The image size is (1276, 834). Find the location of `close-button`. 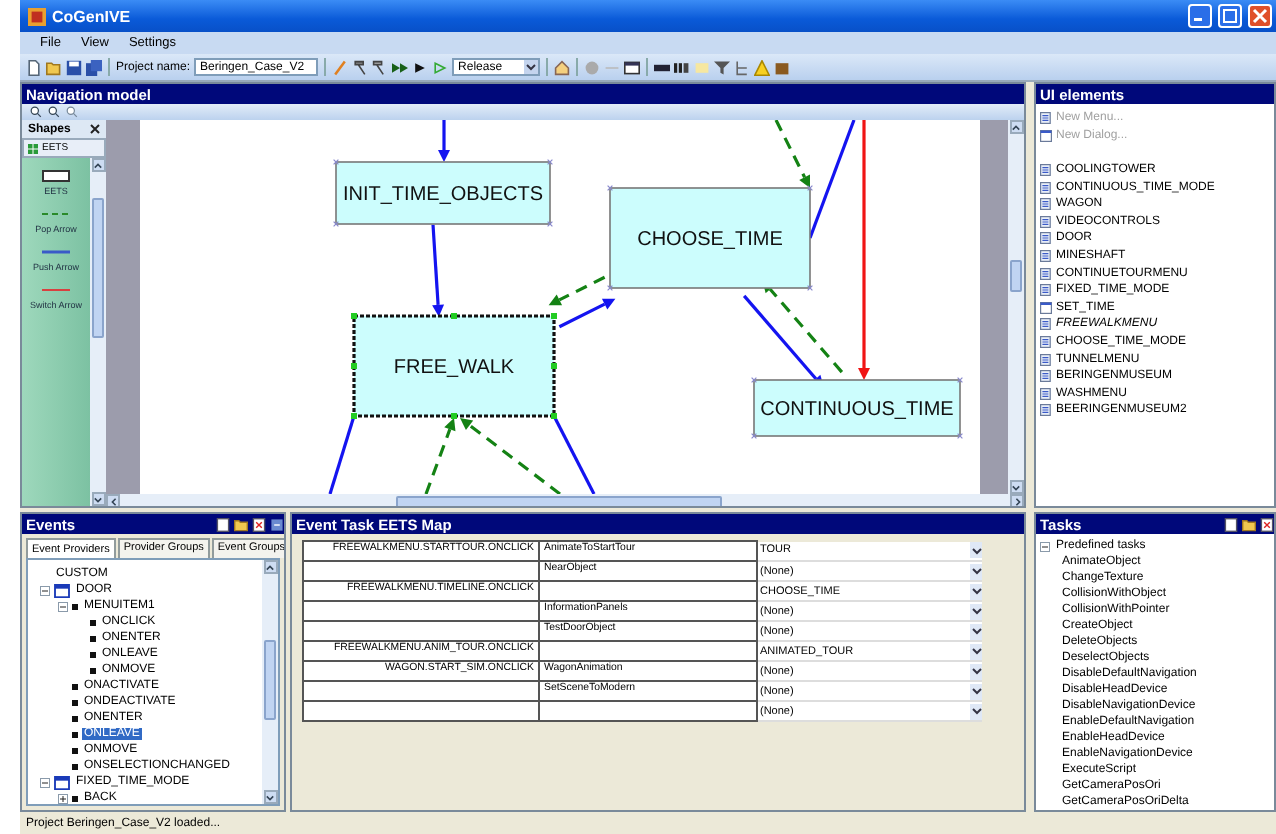

close-button is located at coordinates (1260, 16).